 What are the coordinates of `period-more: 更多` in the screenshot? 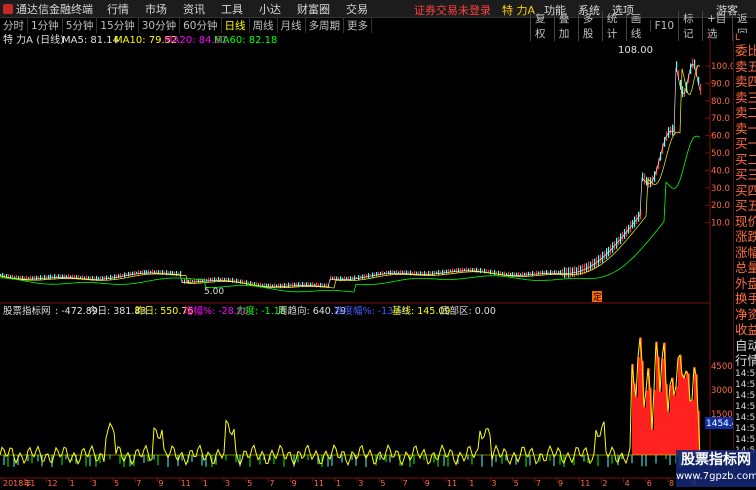 It's located at (358, 25).